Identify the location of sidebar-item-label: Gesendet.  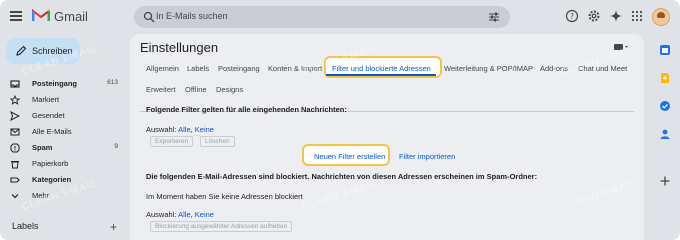
(48, 115).